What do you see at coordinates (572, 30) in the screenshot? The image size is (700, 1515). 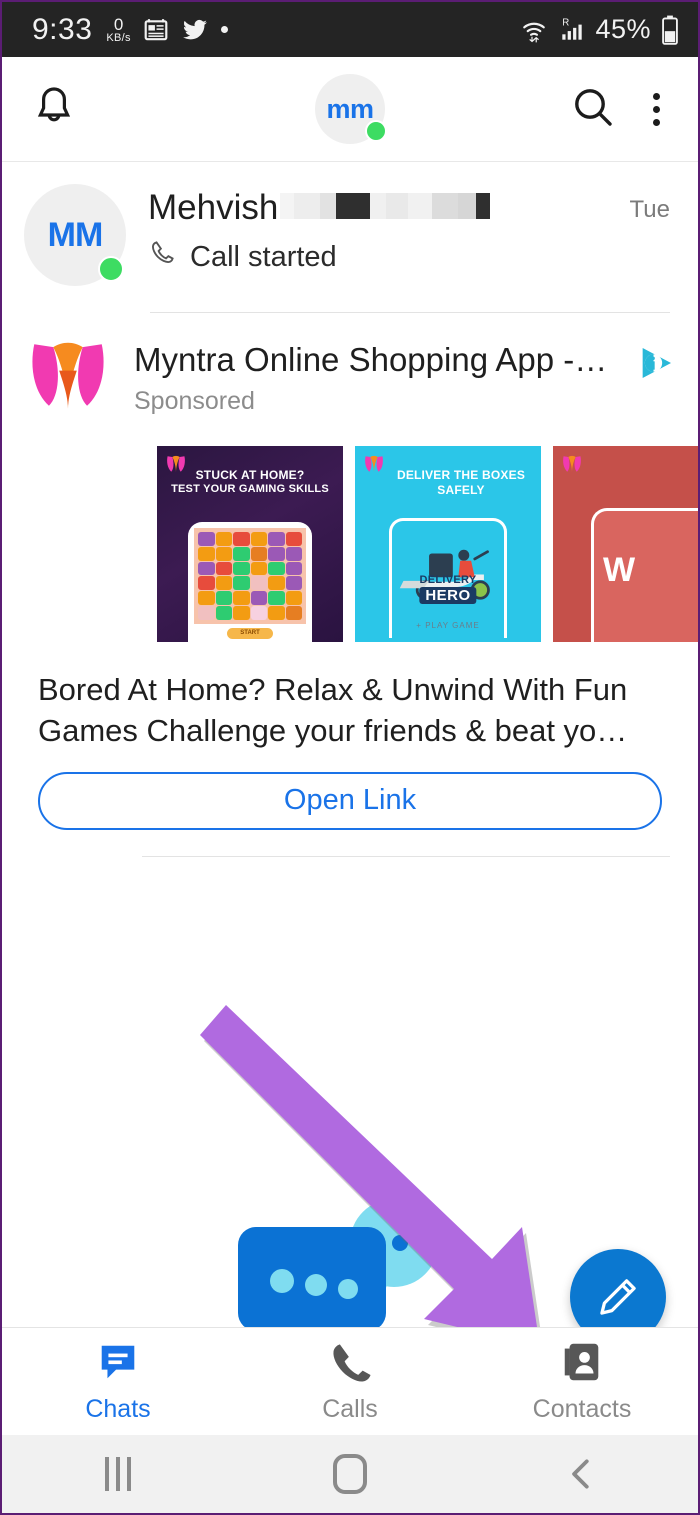 I see `signal-bars-icon: R` at bounding box center [572, 30].